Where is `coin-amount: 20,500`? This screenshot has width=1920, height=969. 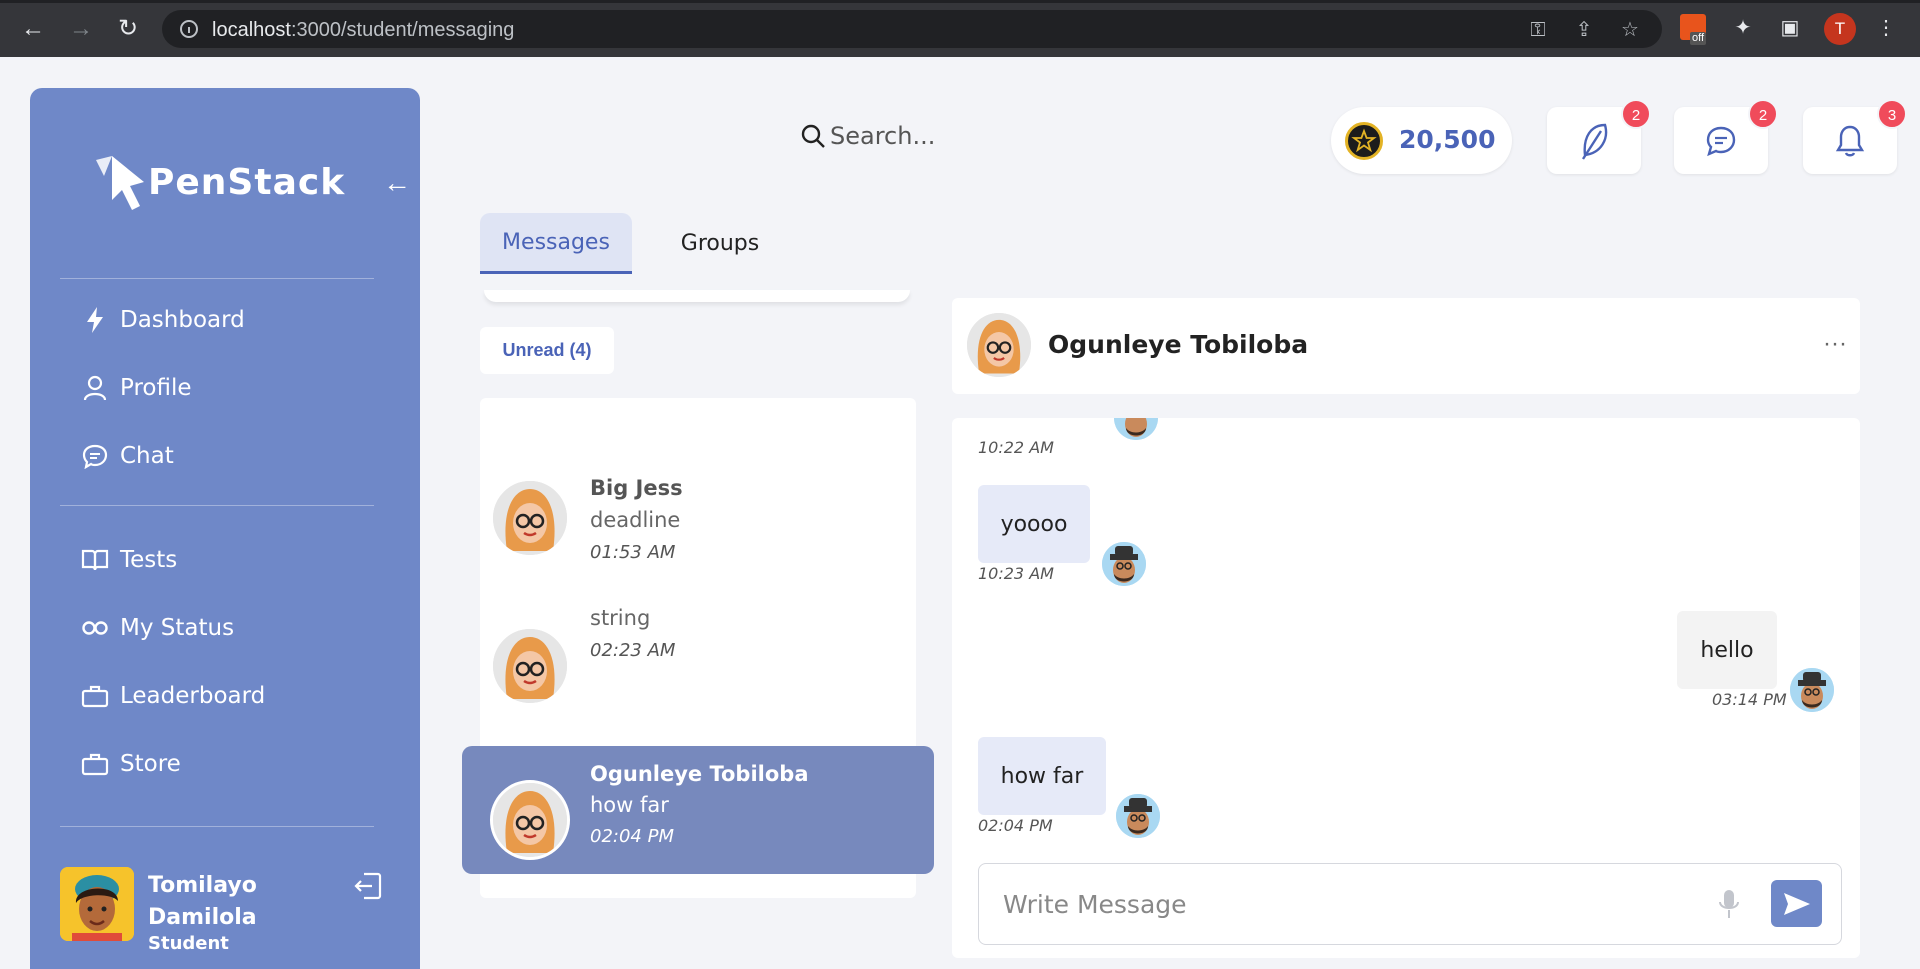 coin-amount: 20,500 is located at coordinates (1447, 139).